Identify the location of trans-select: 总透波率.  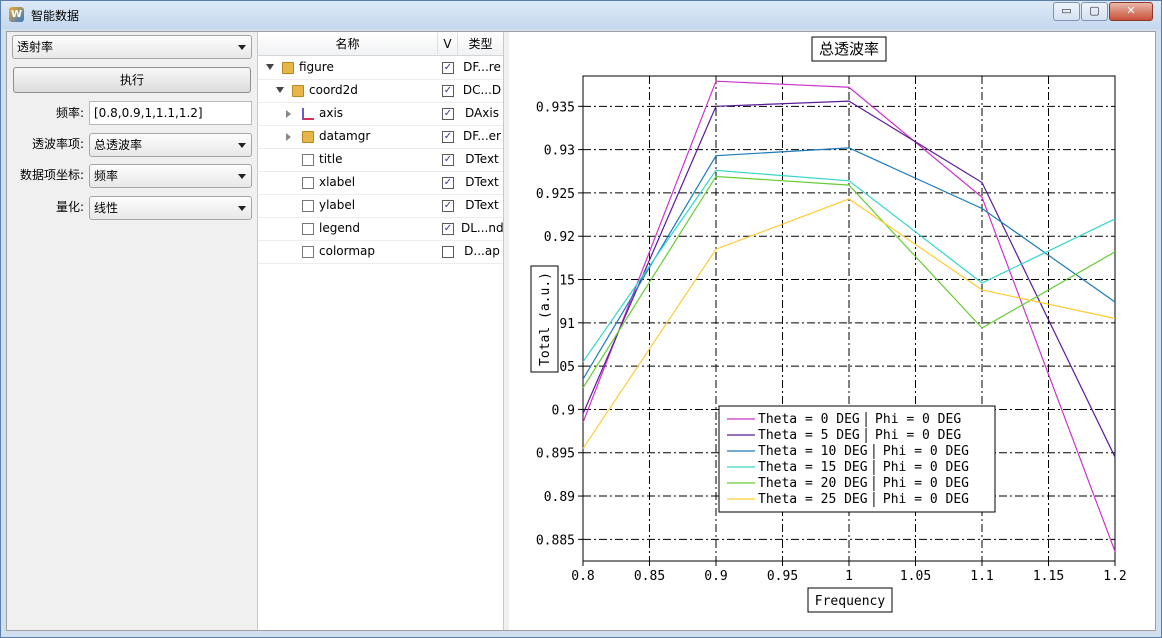
(170, 145).